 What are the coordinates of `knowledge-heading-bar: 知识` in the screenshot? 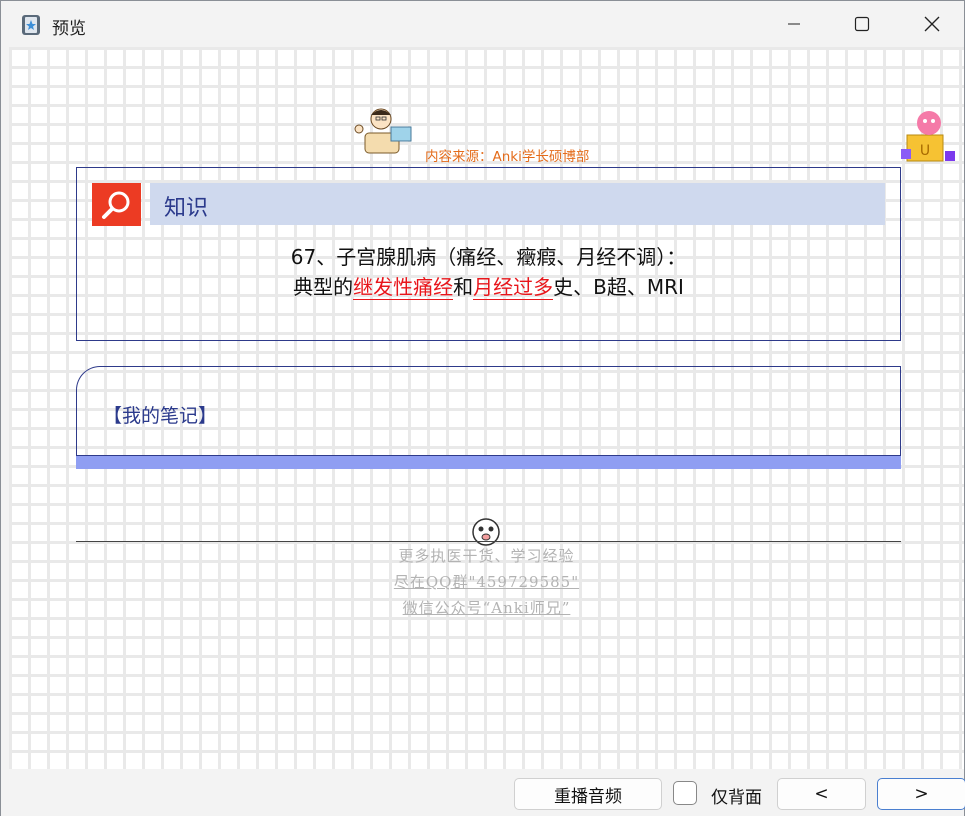 It's located at (517, 204).